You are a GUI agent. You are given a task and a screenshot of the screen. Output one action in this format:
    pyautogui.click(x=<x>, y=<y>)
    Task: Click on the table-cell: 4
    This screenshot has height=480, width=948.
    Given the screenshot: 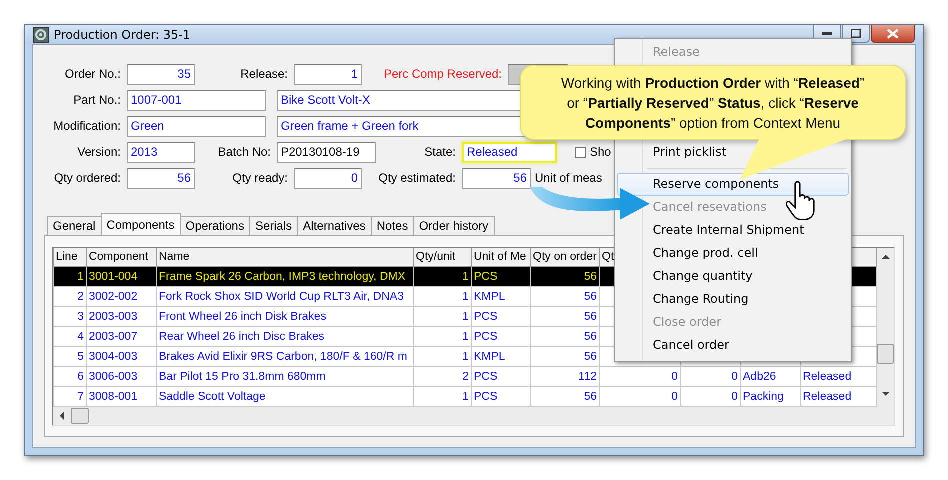 What is the action you would take?
    pyautogui.click(x=70, y=336)
    